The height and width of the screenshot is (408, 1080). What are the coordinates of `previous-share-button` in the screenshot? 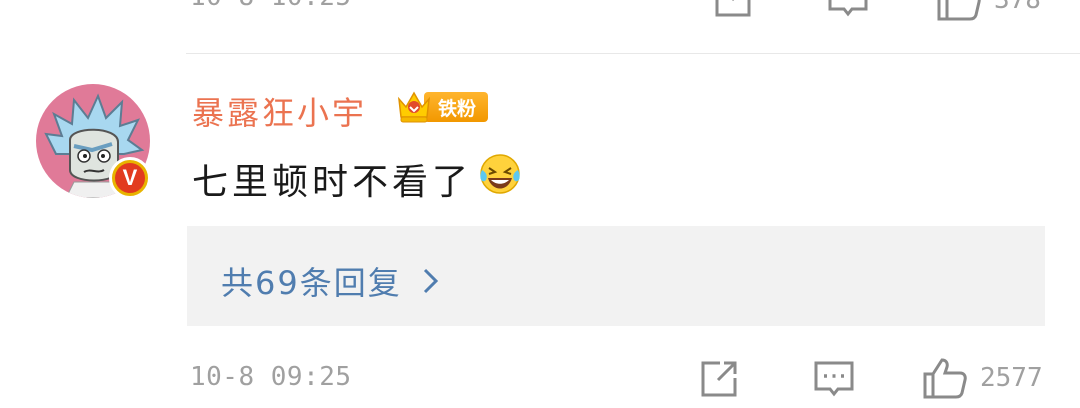 It's located at (733, 10).